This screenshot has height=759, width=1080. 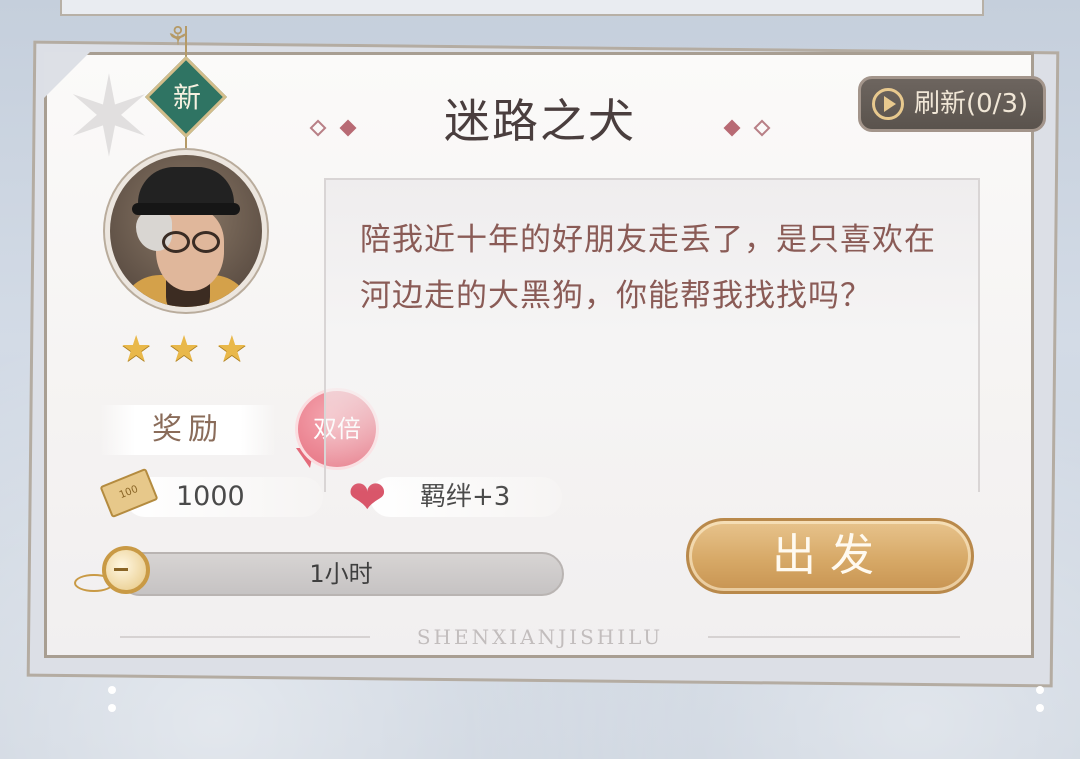 I want to click on money-reward-value: 1000, so click(x=210, y=496).